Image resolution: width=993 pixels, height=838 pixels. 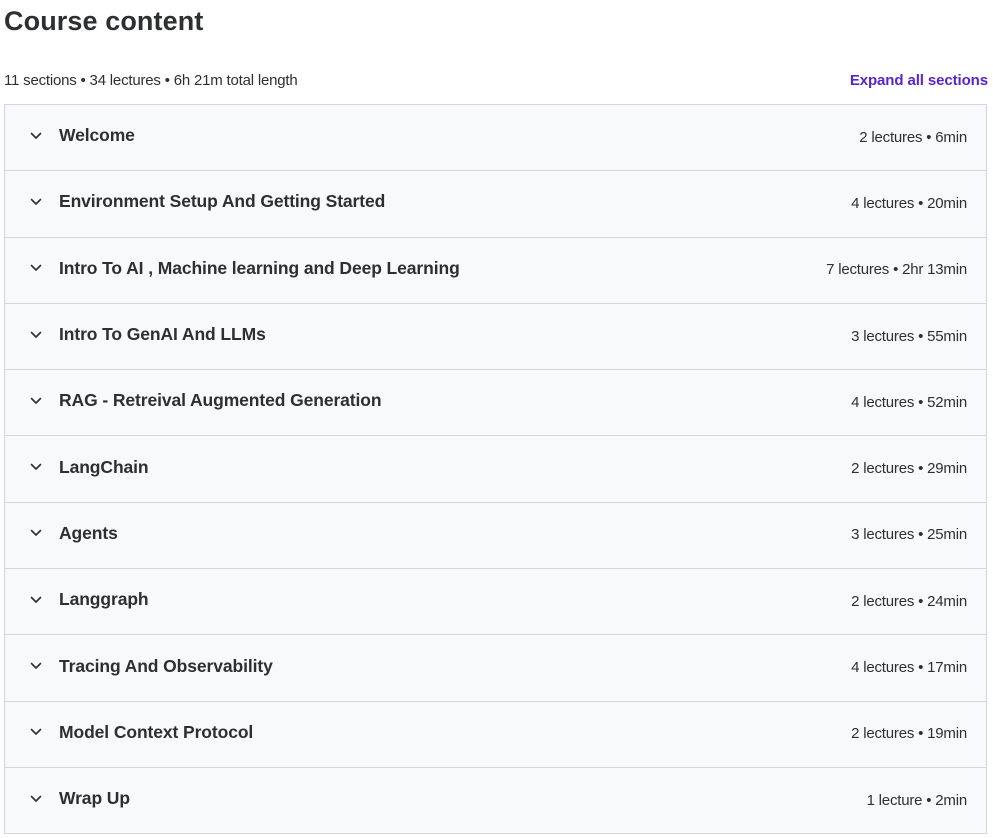 I want to click on section-title: Wrap Up, so click(x=94, y=798).